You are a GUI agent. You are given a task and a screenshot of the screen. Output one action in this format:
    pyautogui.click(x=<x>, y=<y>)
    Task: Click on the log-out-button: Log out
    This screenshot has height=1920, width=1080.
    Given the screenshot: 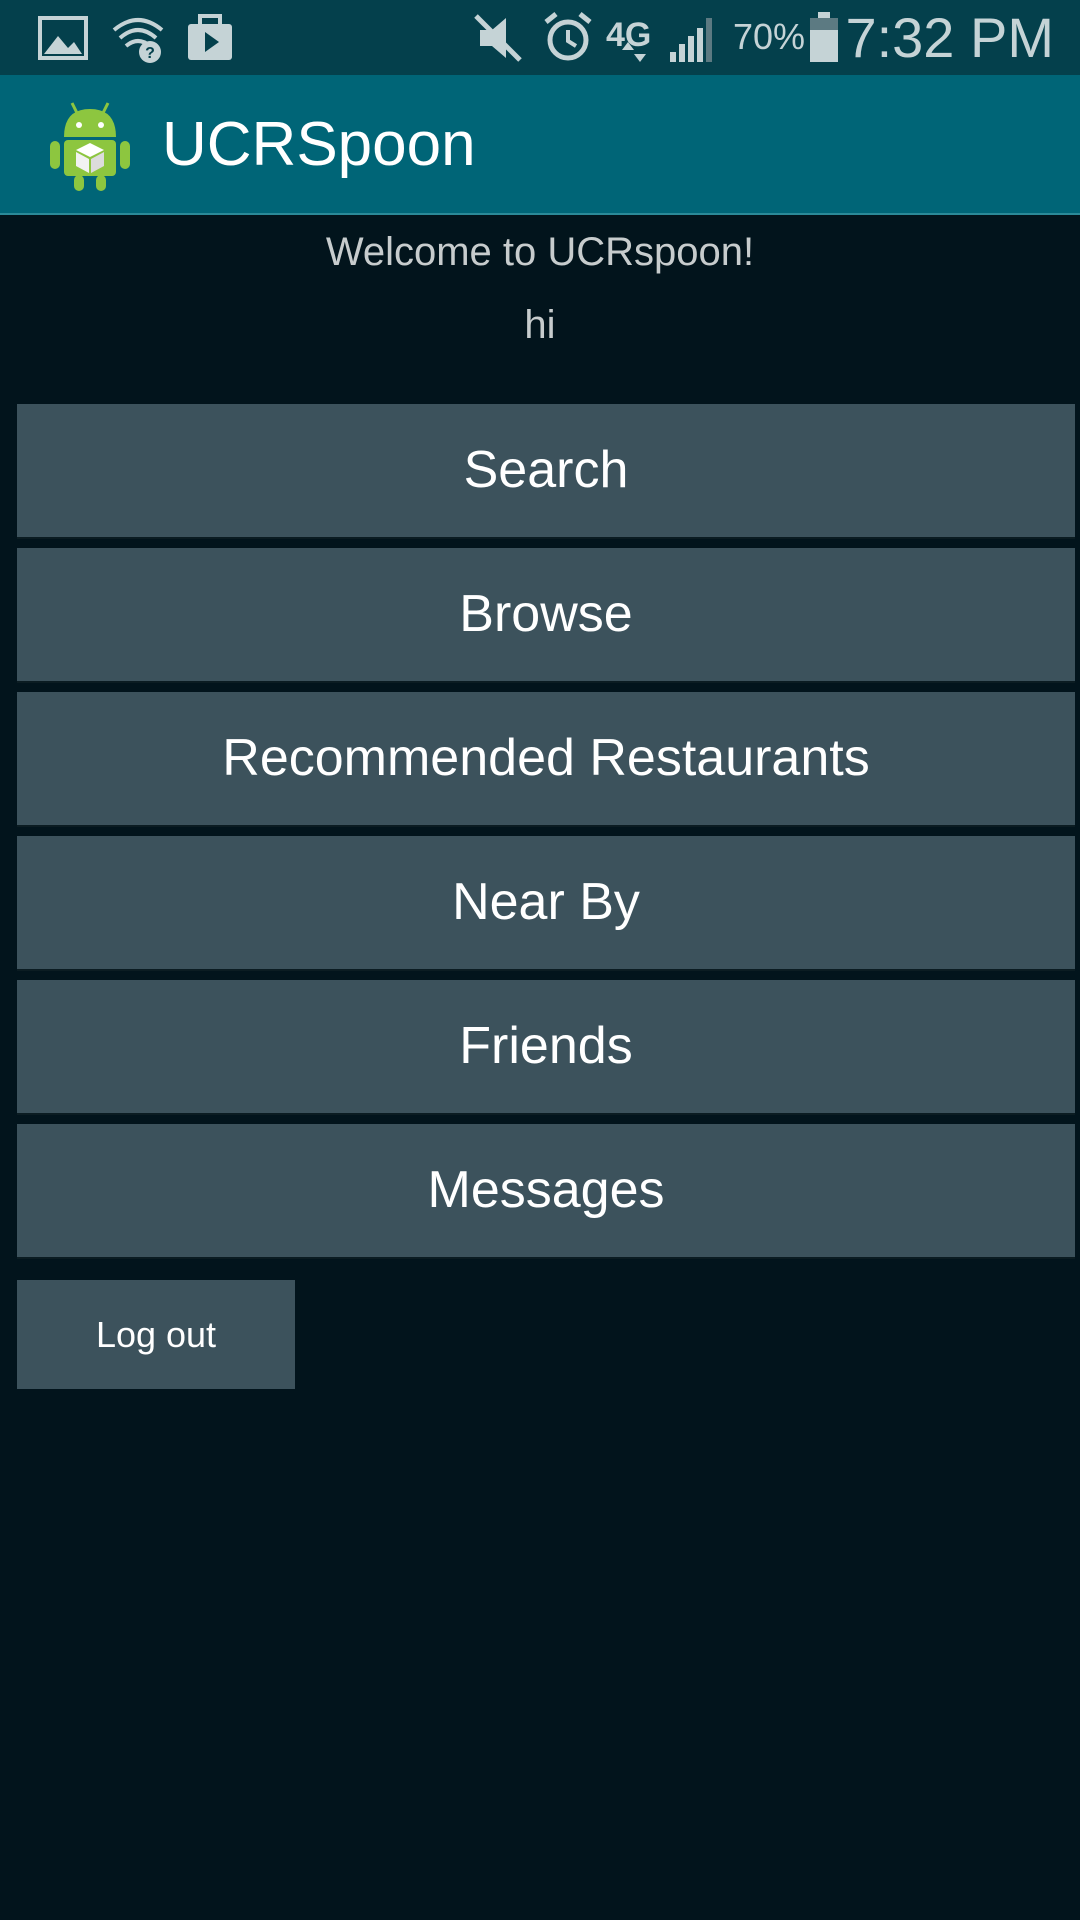 What is the action you would take?
    pyautogui.click(x=156, y=1334)
    